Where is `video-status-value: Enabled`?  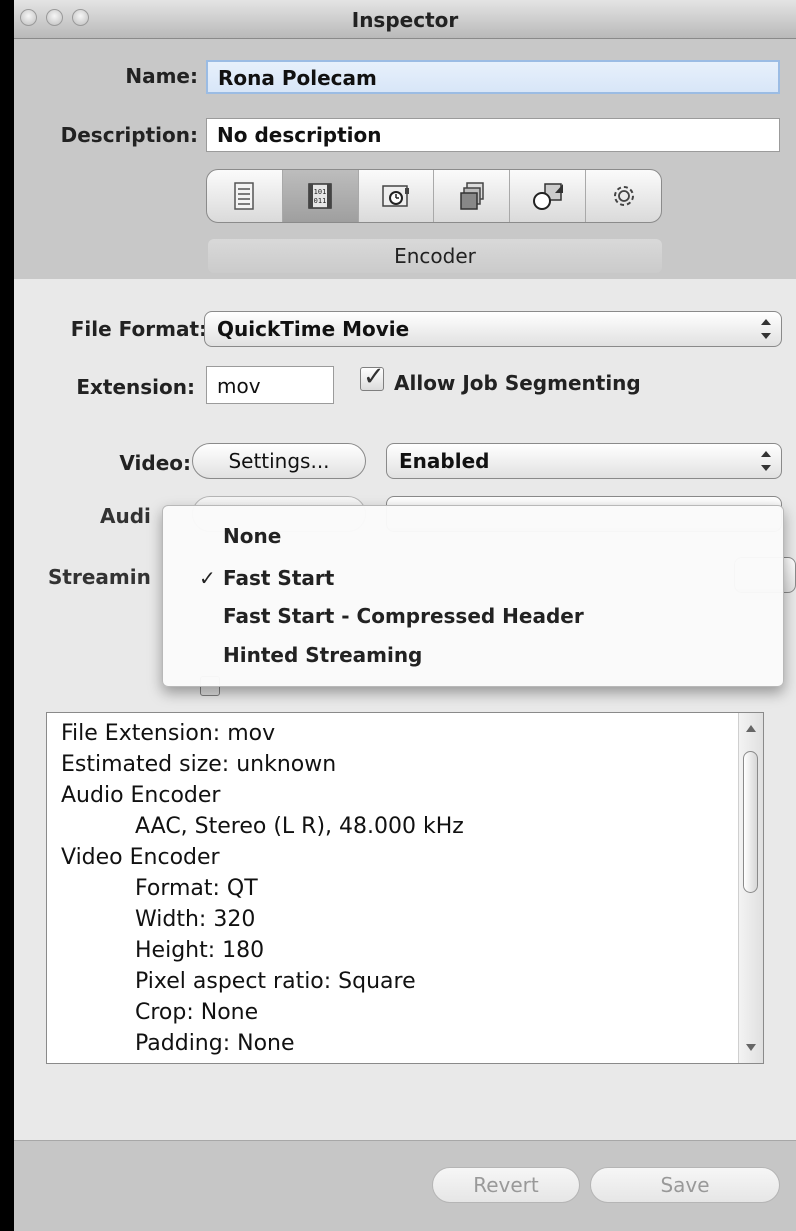 video-status-value: Enabled is located at coordinates (444, 461).